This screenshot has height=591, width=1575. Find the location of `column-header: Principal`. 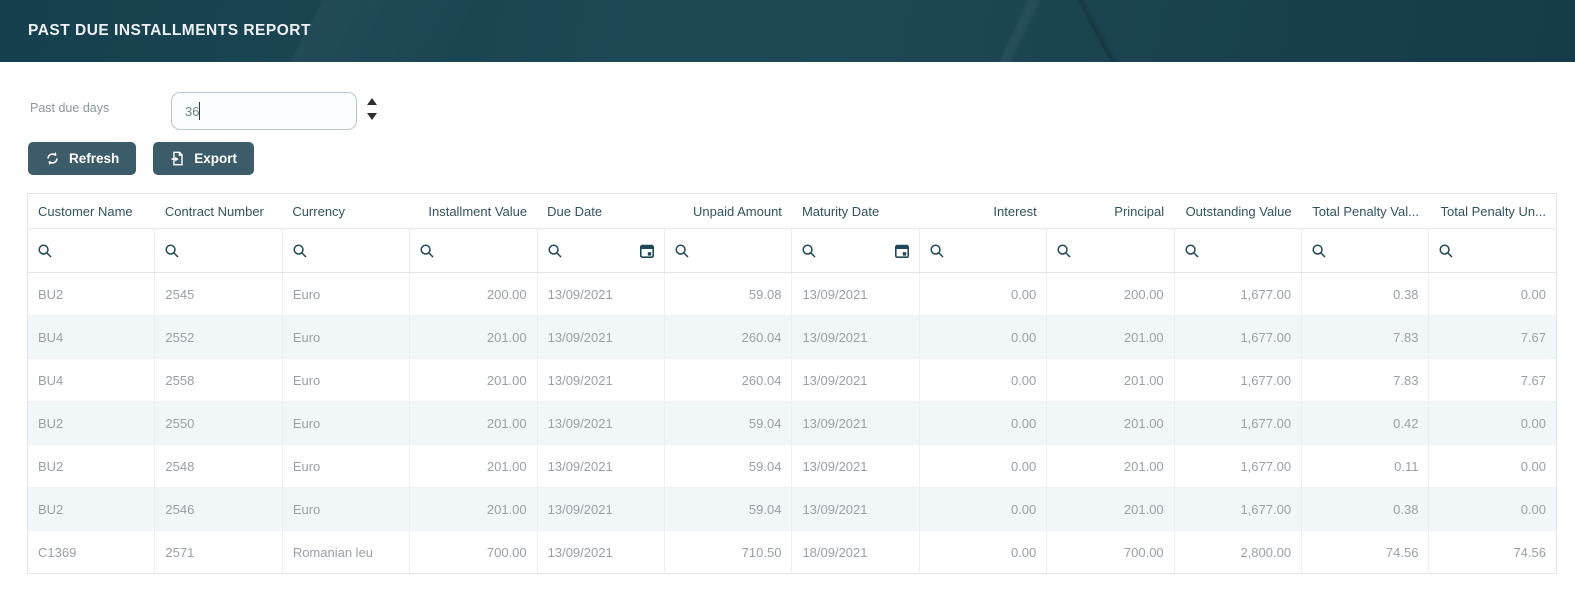

column-header: Principal is located at coordinates (1110, 211).